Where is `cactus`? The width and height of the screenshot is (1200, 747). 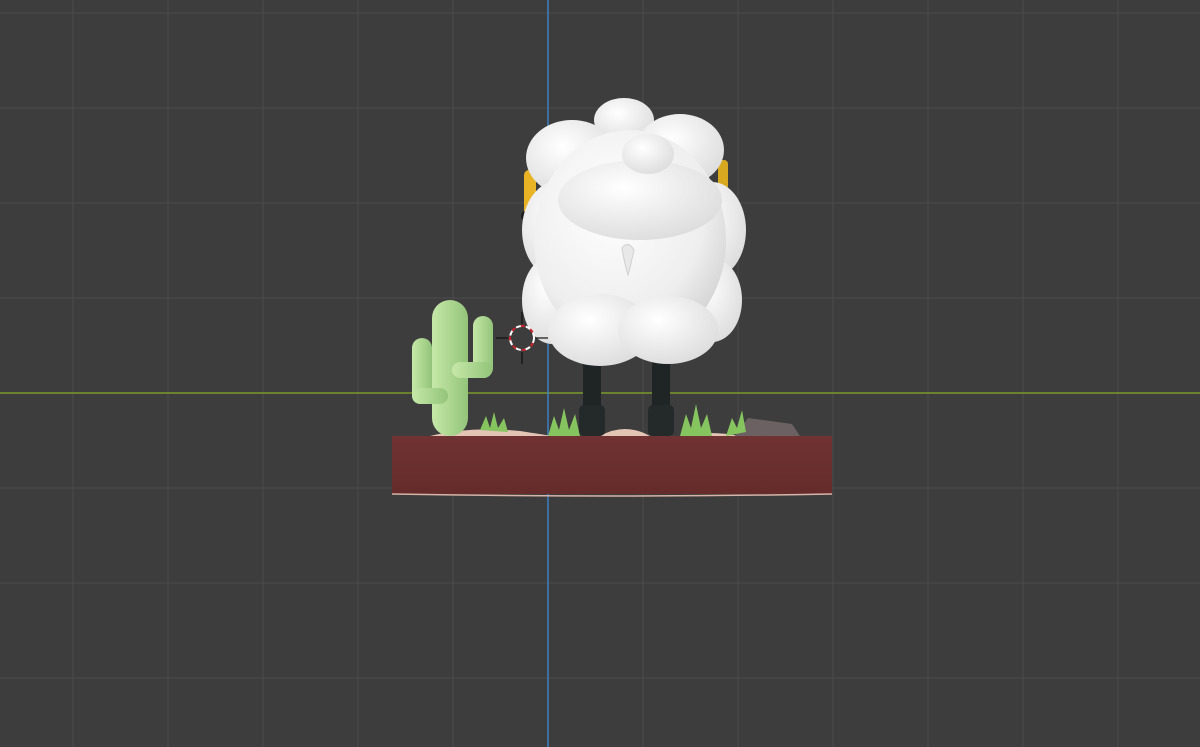
cactus is located at coordinates (452, 368).